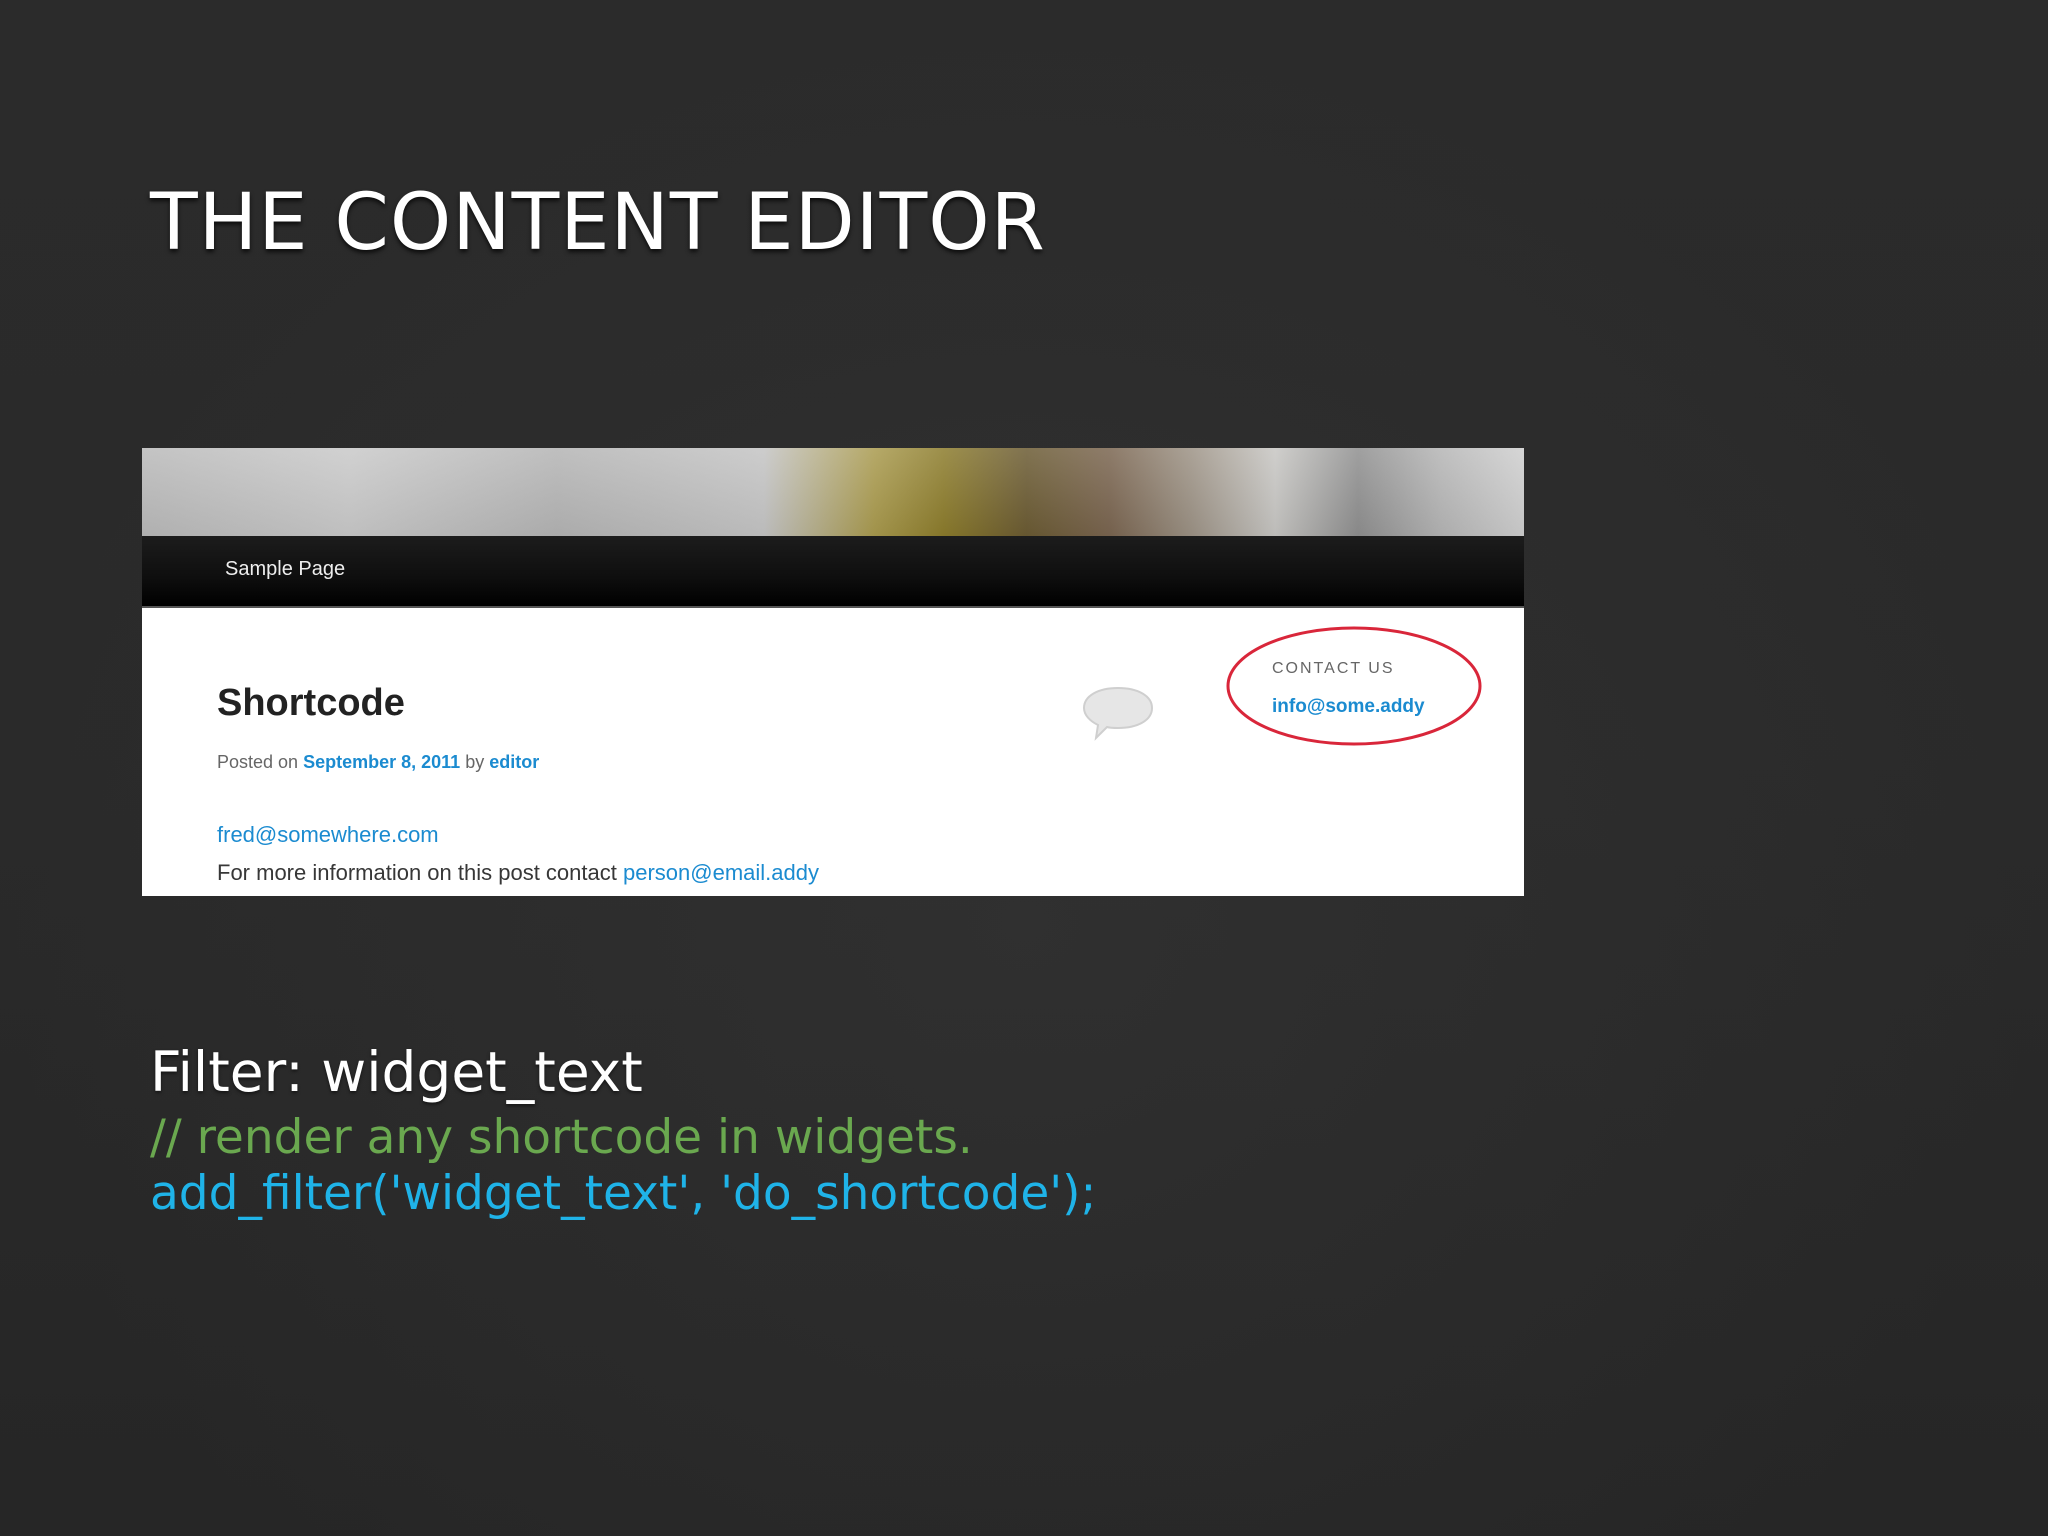 The image size is (2048, 1536). What do you see at coordinates (561, 1137) in the screenshot?
I see `code-comment: // render any shortcode in widgets.` at bounding box center [561, 1137].